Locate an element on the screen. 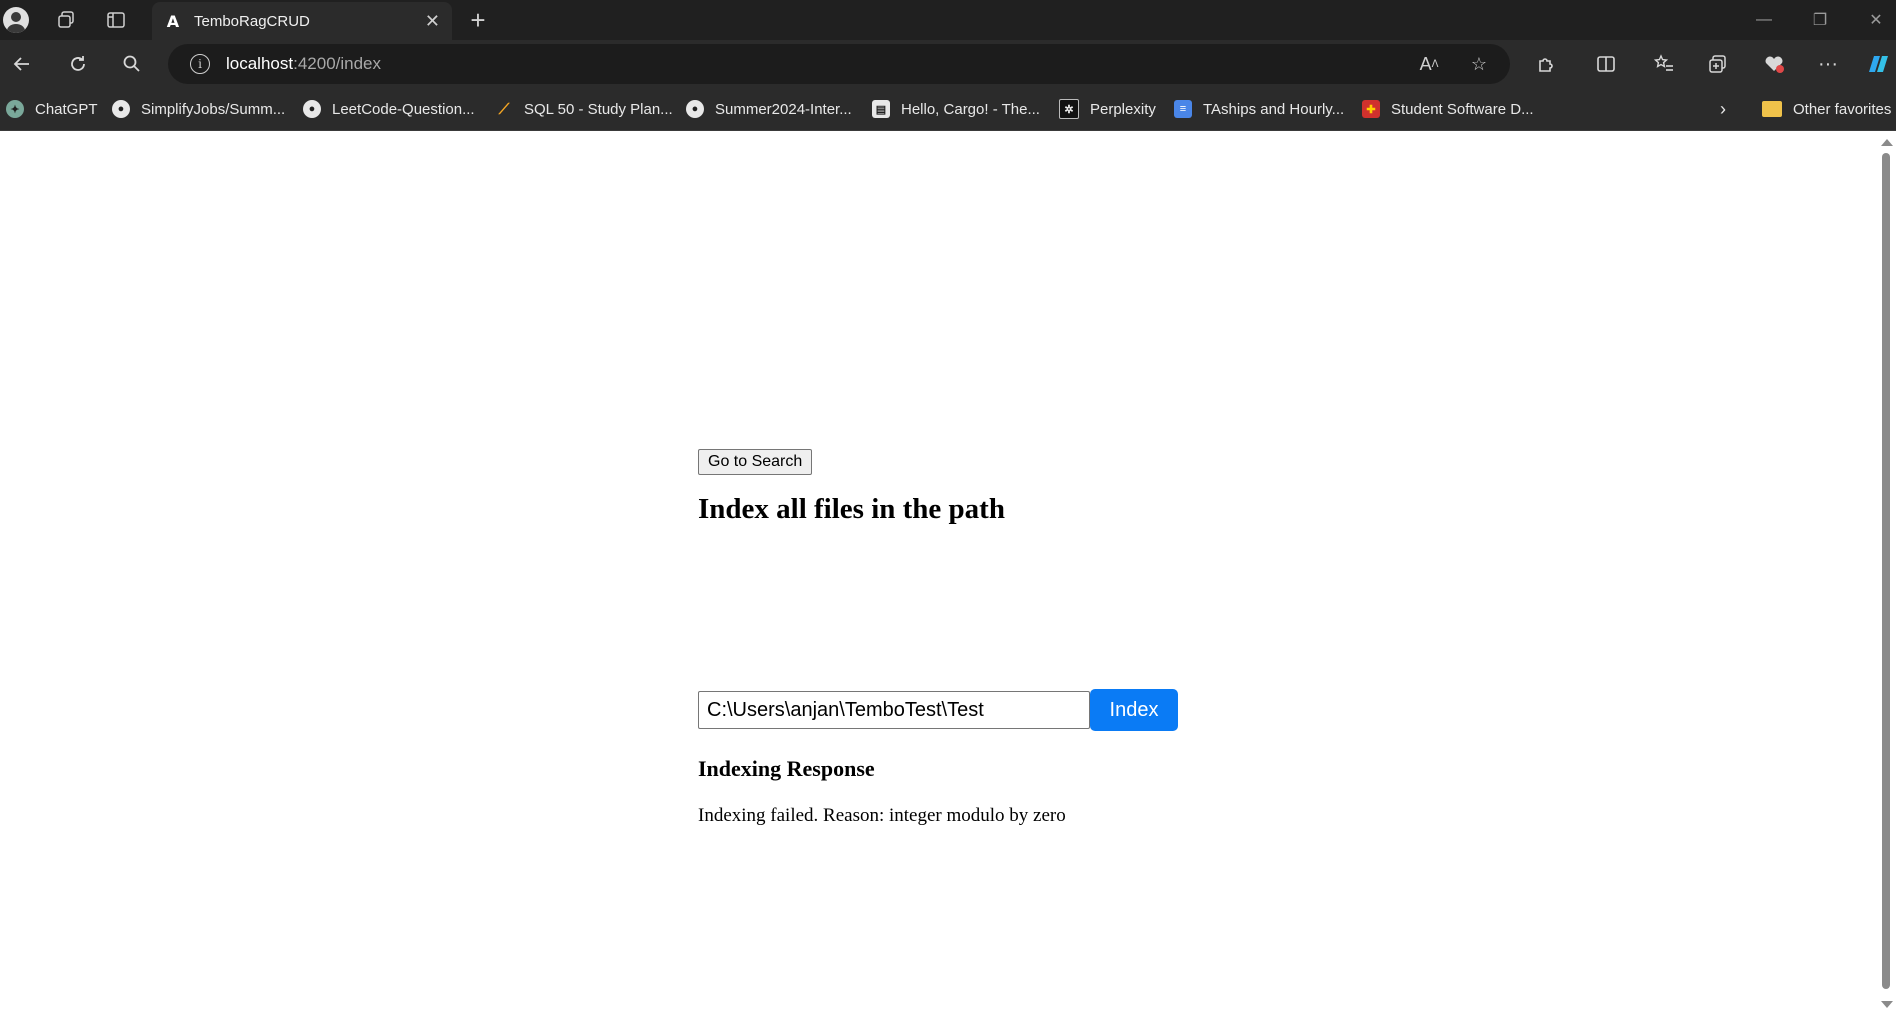 Image resolution: width=1896 pixels, height=1012 pixels. chevron-right-icon: › is located at coordinates (1723, 109).